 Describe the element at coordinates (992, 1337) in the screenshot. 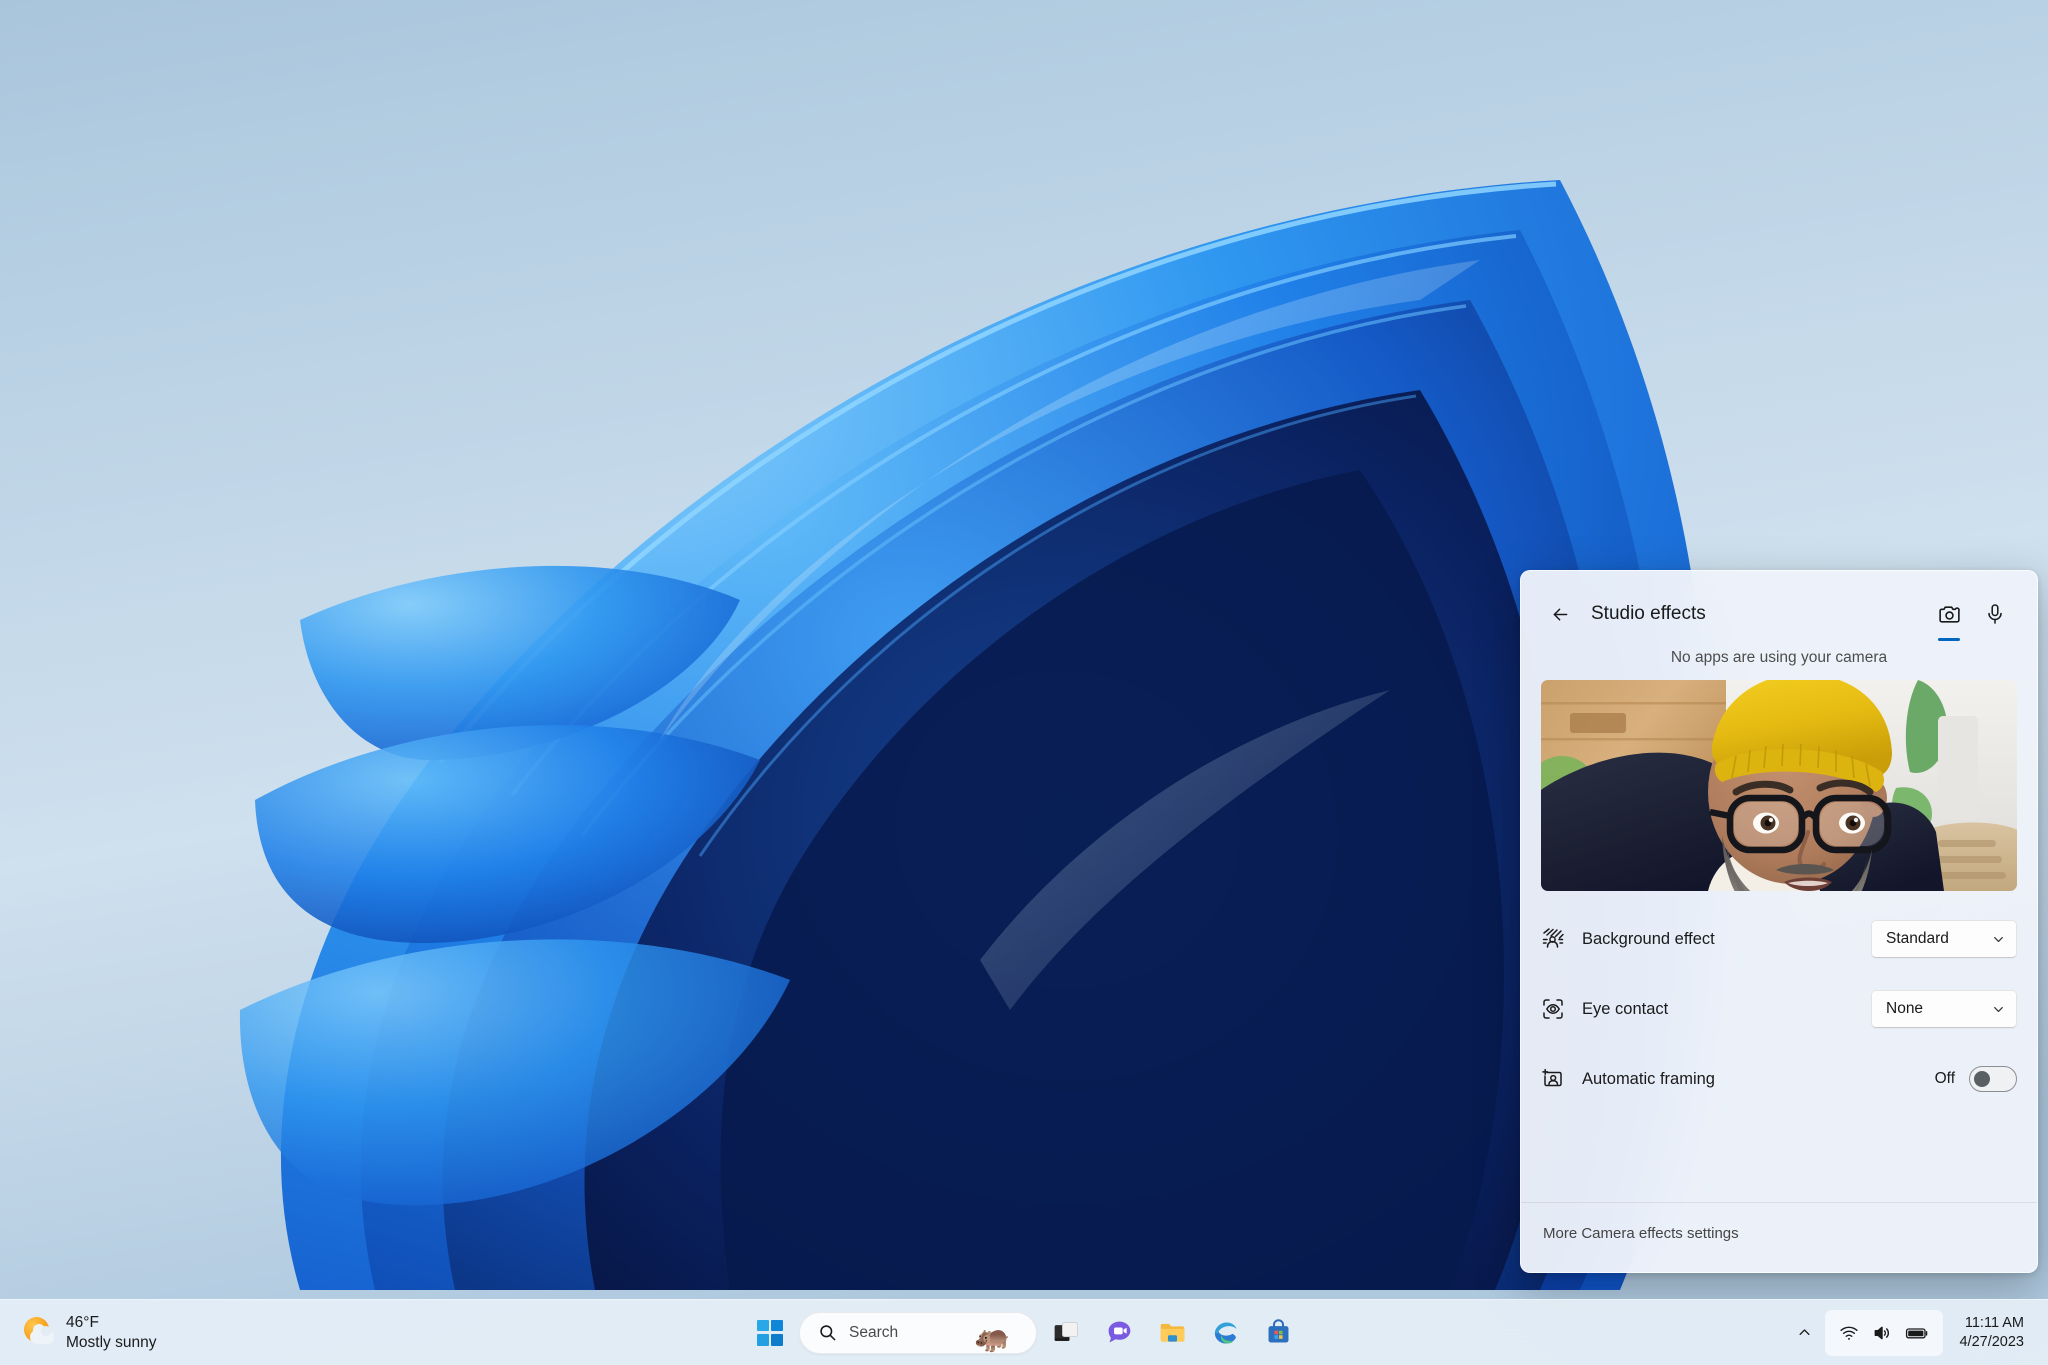

I see `hippo-illustration: 🦛` at that location.